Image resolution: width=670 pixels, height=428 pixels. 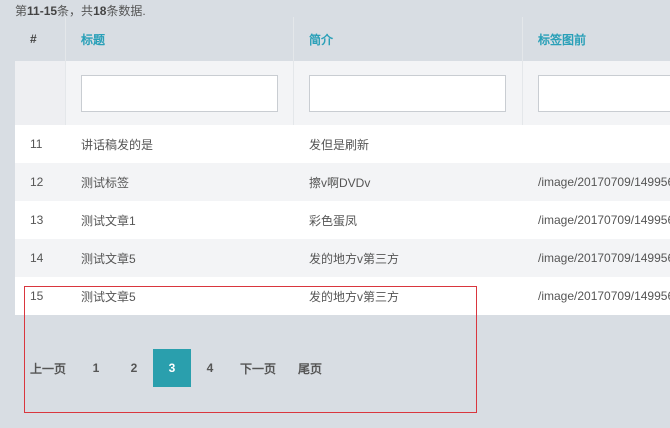 What do you see at coordinates (42, 11) in the screenshot?
I see `summary-range: 11-15` at bounding box center [42, 11].